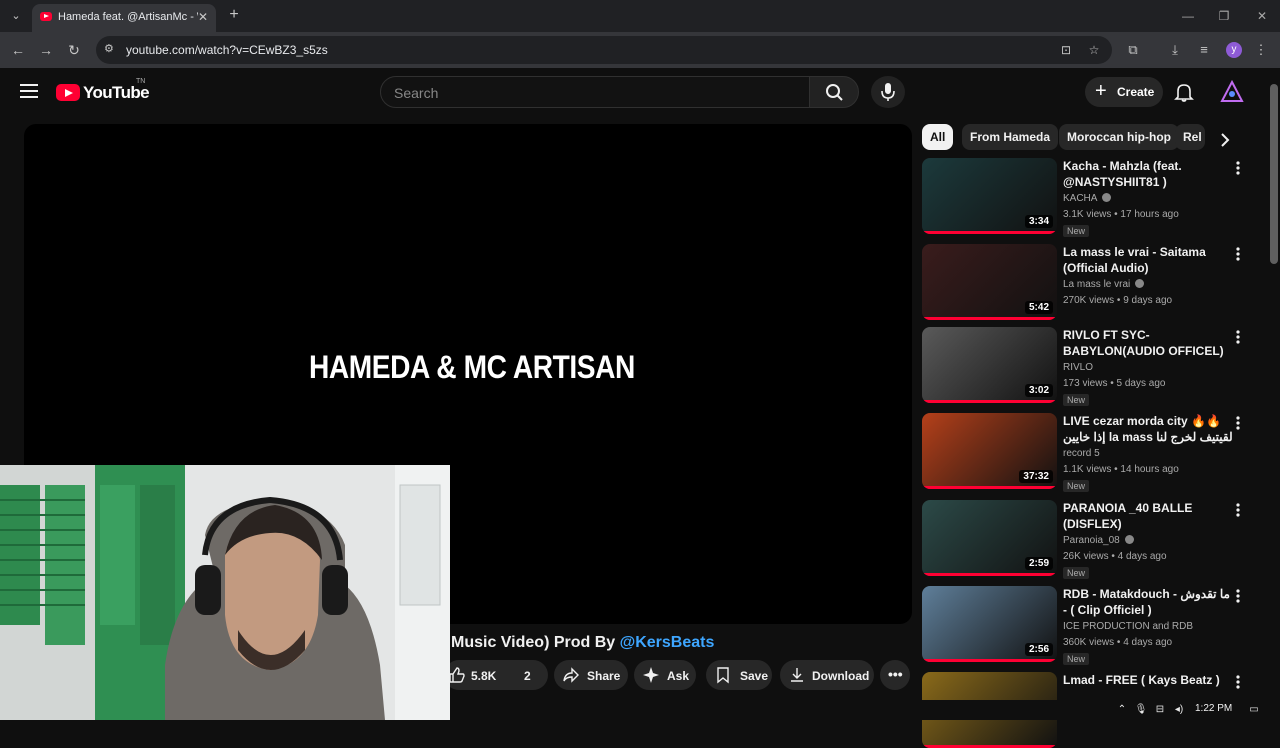  Describe the element at coordinates (1148, 516) in the screenshot. I see `recommendation-title: PARANOIA _40 BALLE (DISFLEX)` at that location.